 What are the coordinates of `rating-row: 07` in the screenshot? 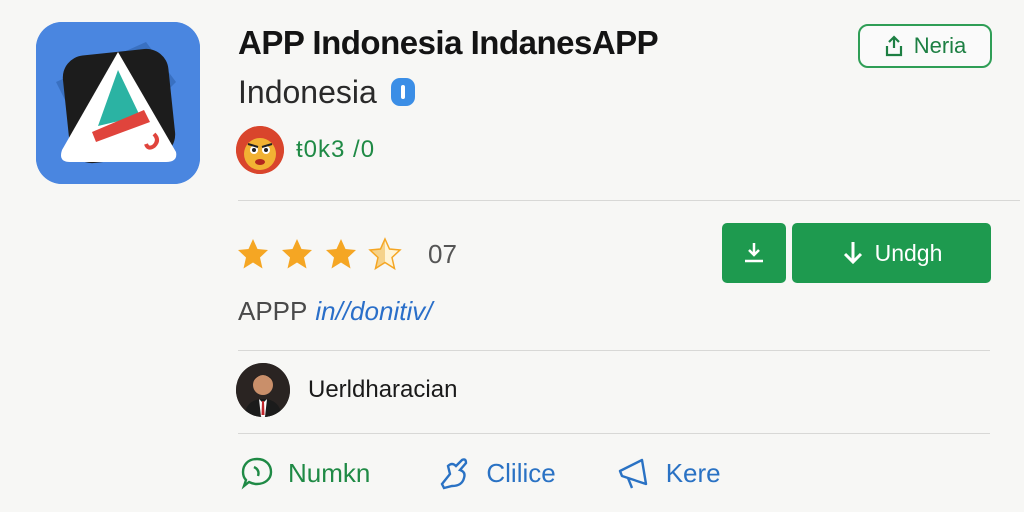 It's located at (346, 254).